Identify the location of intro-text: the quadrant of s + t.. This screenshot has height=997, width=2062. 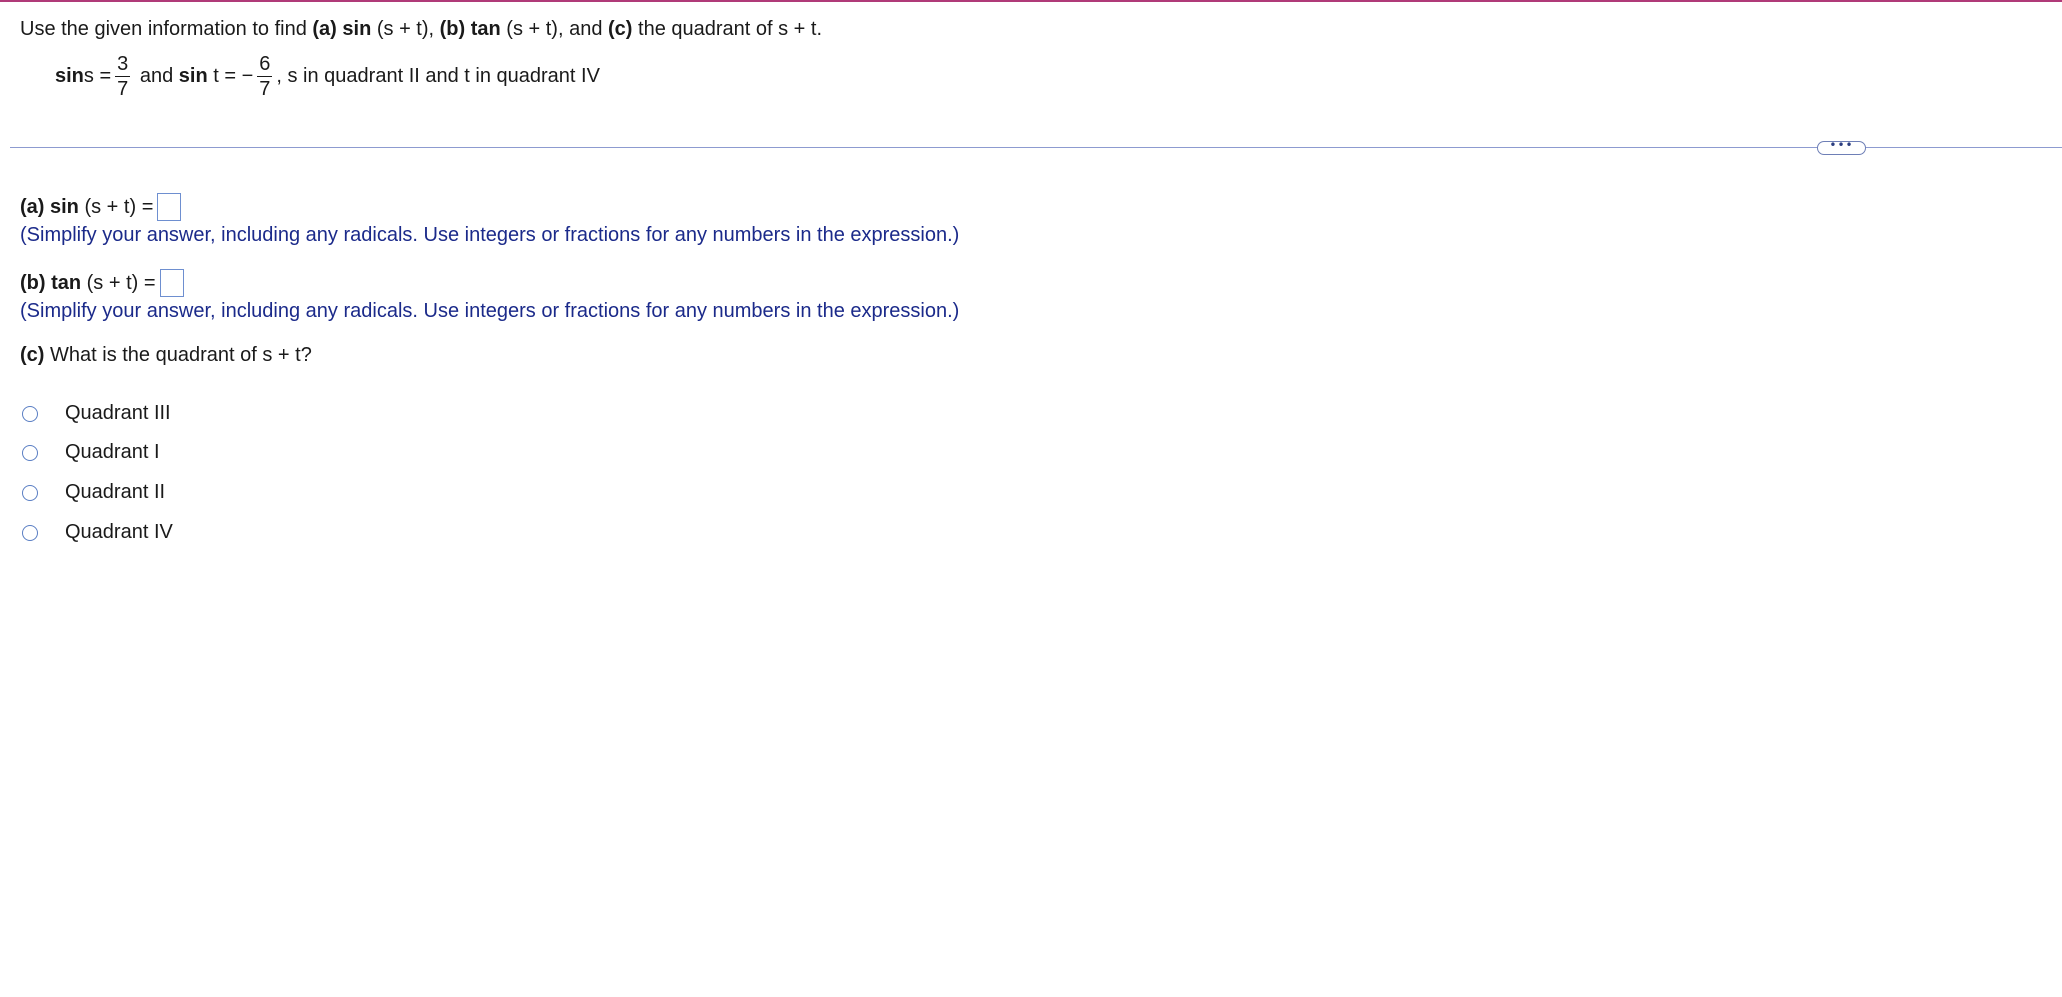
(727, 29).